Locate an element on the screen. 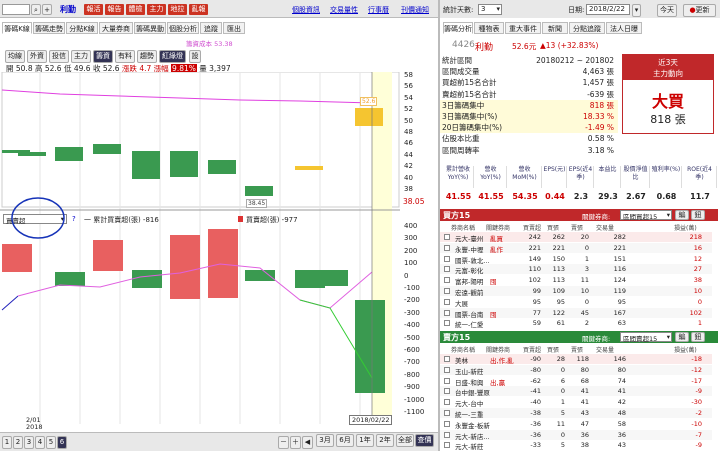 This screenshot has height=451, width=720. range-2y: 2年 is located at coordinates (385, 440).